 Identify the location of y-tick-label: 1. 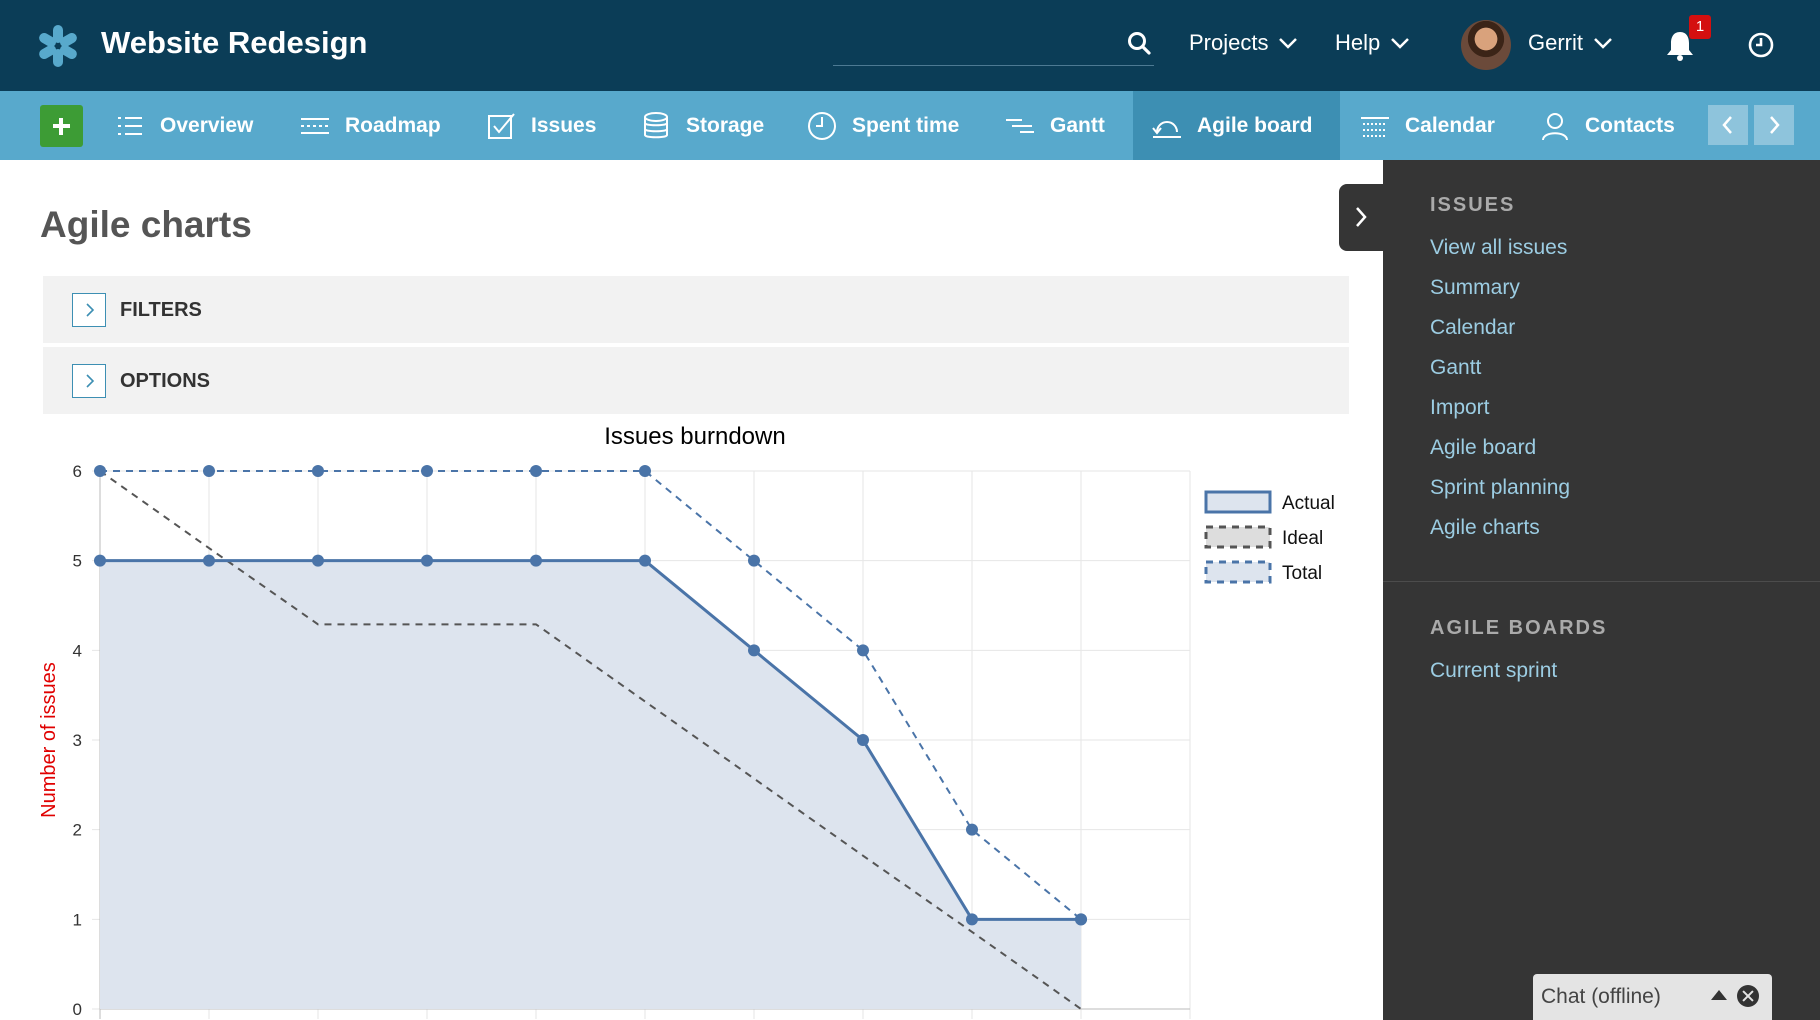
(77, 919).